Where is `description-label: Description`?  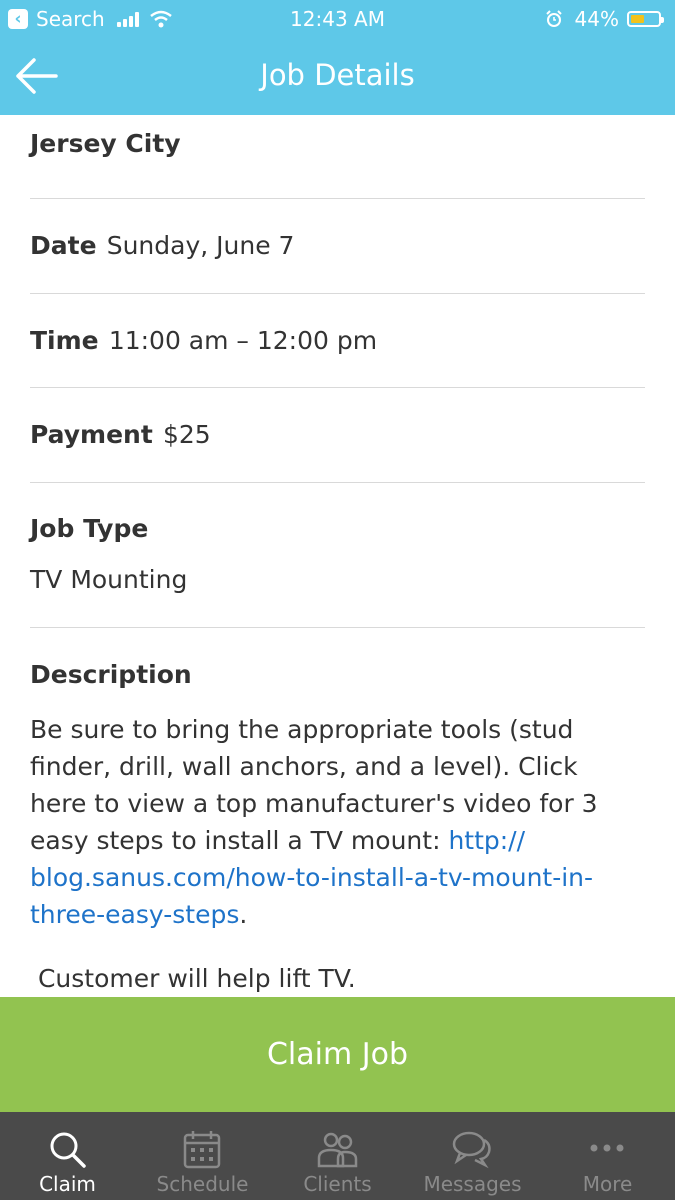 description-label: Description is located at coordinates (111, 674).